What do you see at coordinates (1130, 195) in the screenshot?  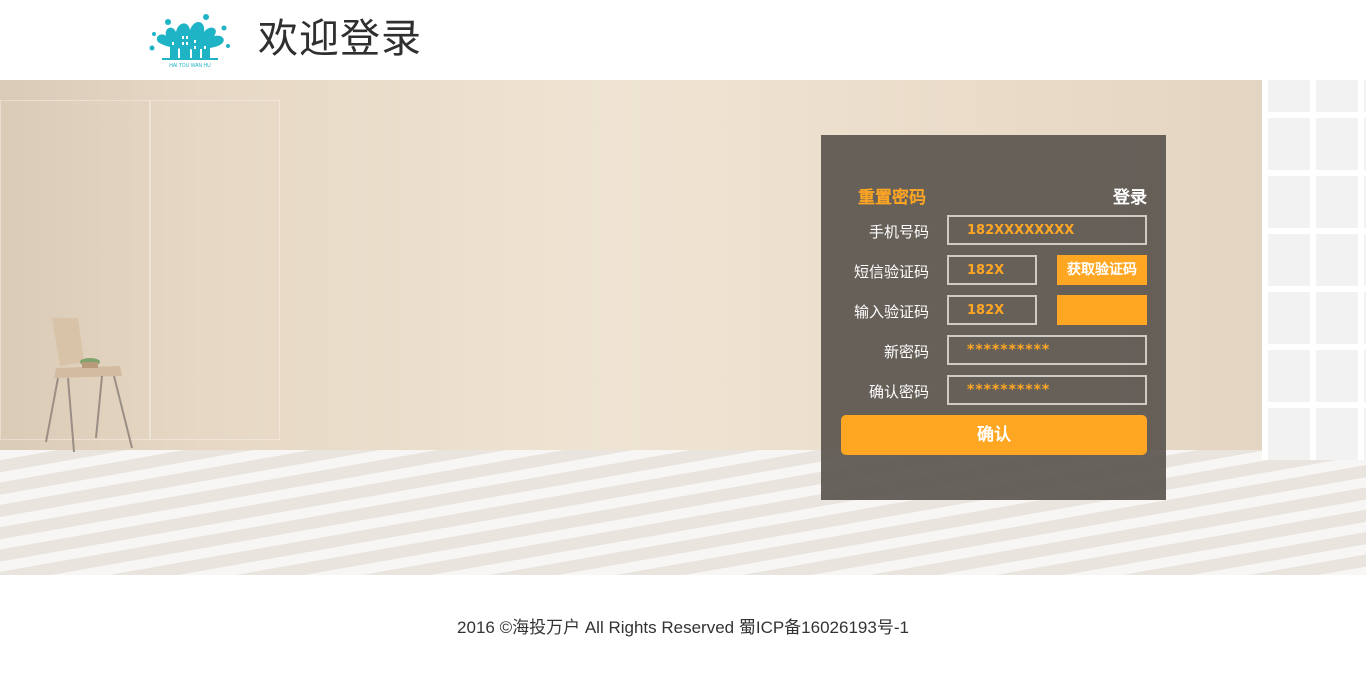 I see `login-link: 登录` at bounding box center [1130, 195].